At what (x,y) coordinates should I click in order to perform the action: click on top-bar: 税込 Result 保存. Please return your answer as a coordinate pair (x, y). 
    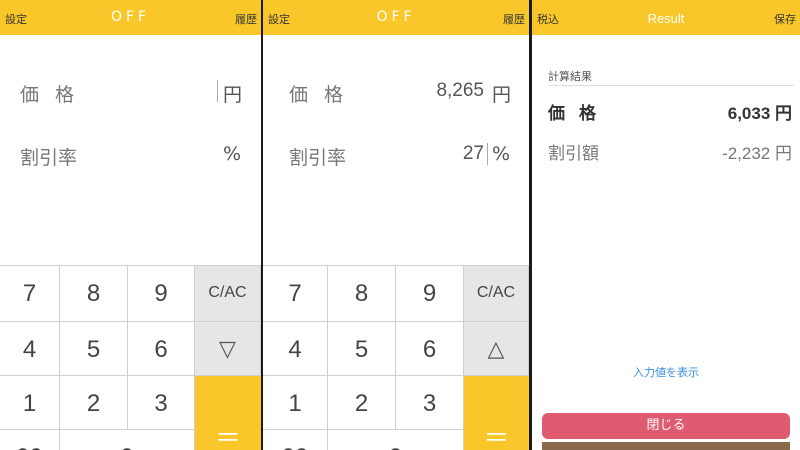
    Looking at the image, I should click on (666, 17).